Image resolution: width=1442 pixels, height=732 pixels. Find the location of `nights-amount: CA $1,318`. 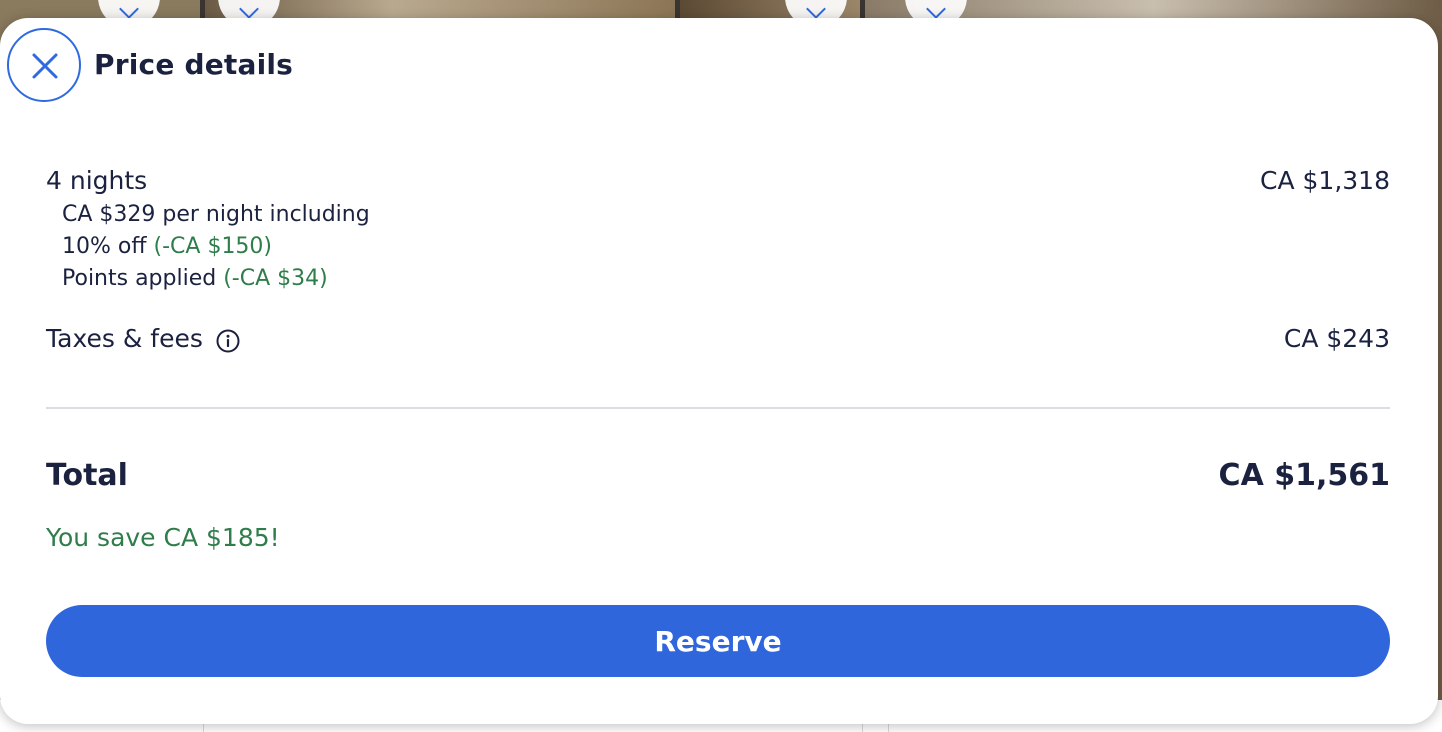

nights-amount: CA $1,318 is located at coordinates (1325, 180).